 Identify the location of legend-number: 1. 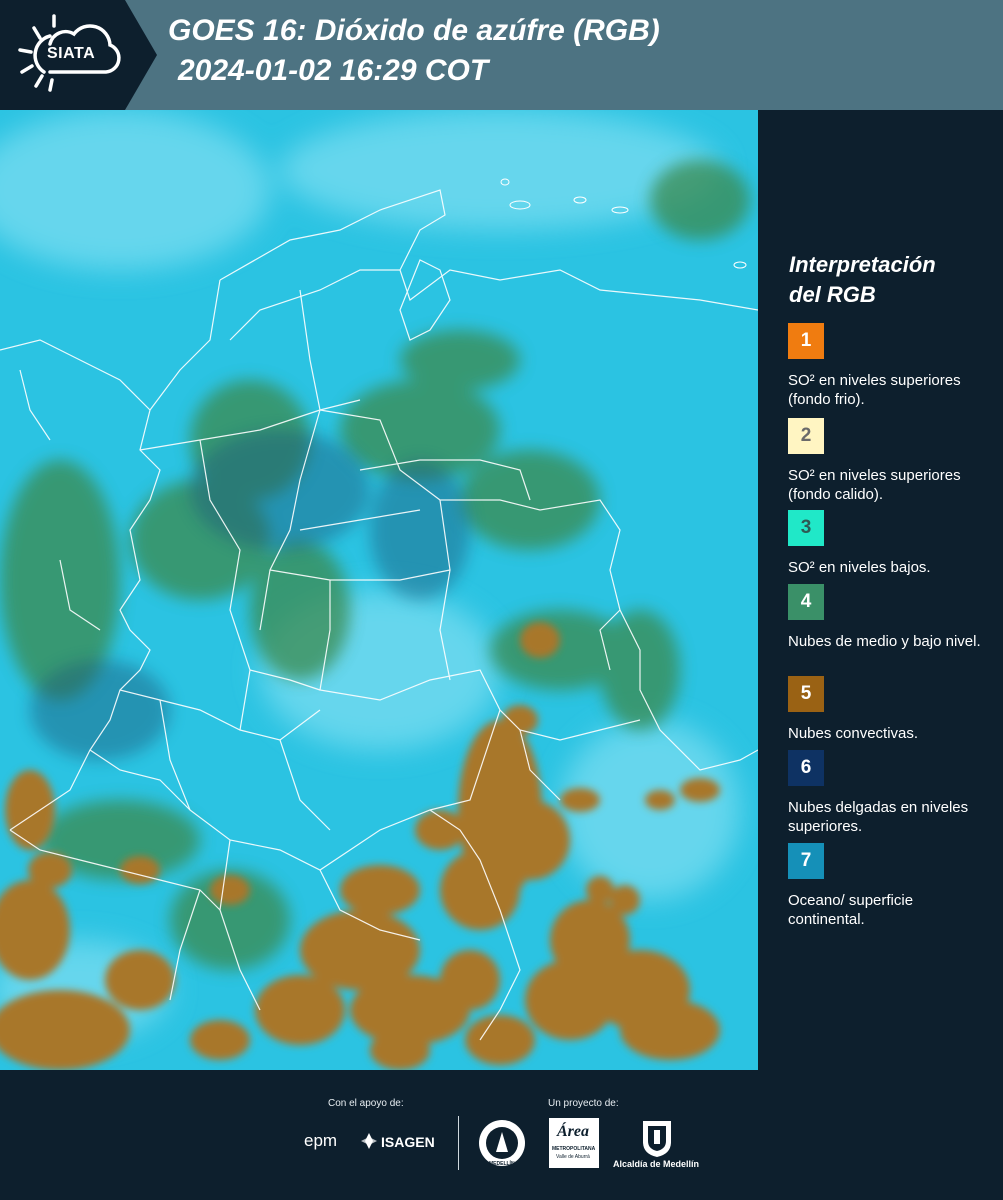
(806, 340).